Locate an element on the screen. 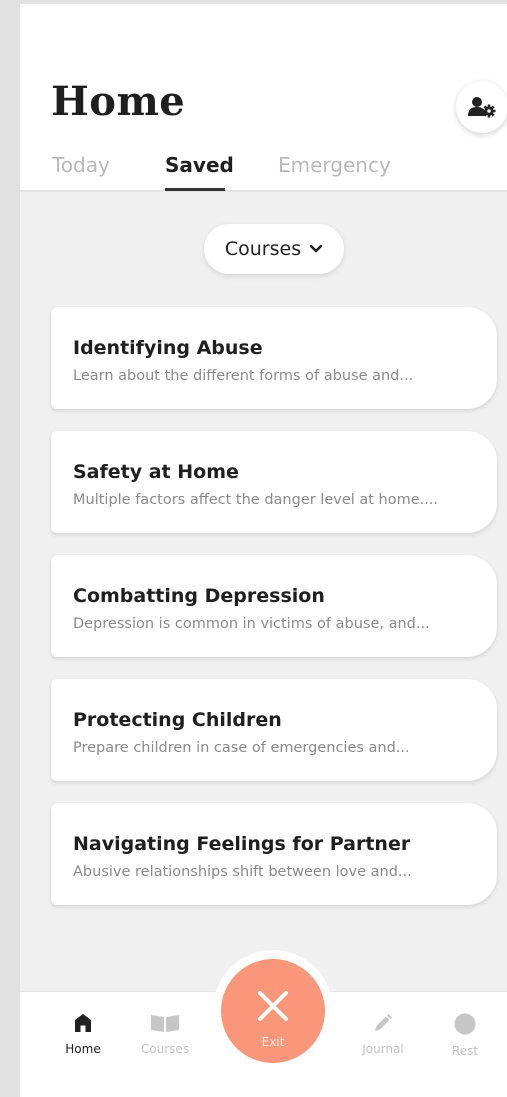 This screenshot has height=1097, width=507. course-title: Safety at Home is located at coordinates (156, 472).